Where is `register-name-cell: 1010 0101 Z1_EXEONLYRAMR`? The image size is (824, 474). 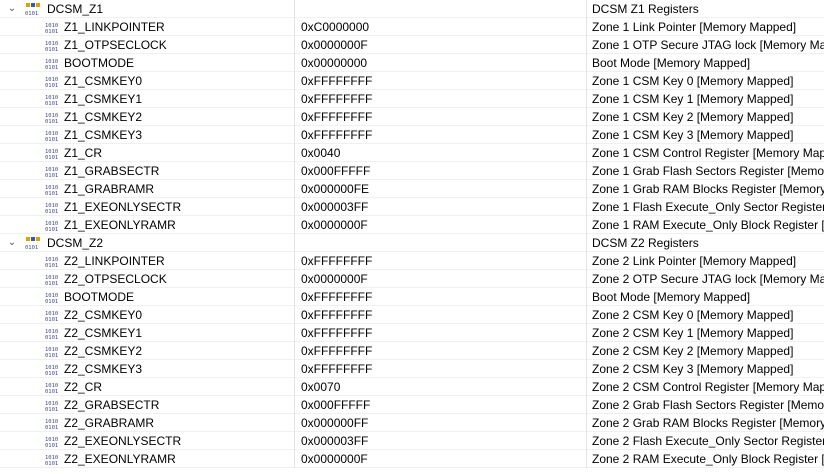 register-name-cell: 1010 0101 Z1_EXEONLYRAMR is located at coordinates (147, 225).